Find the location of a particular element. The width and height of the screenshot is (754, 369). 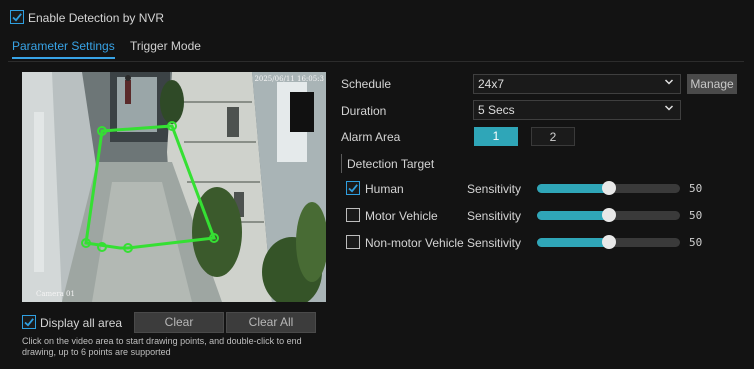

enable-detection-checkbox is located at coordinates (17, 17).